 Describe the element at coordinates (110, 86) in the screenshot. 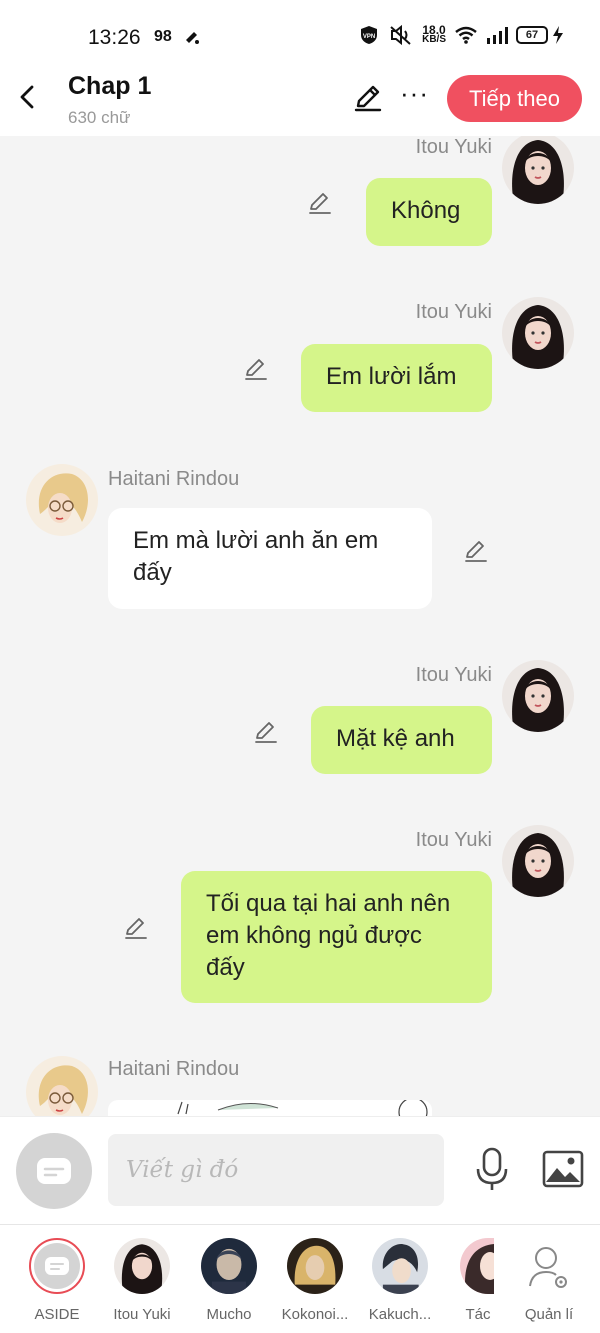

I see `chapter-title: Chap 1` at that location.